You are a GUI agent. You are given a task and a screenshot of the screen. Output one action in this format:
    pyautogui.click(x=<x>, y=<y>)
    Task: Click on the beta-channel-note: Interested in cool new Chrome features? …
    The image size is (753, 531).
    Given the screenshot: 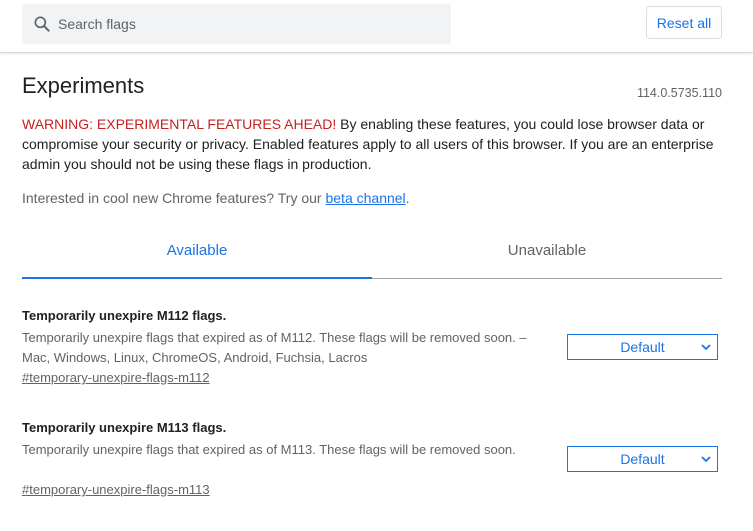 What is the action you would take?
    pyautogui.click(x=372, y=198)
    